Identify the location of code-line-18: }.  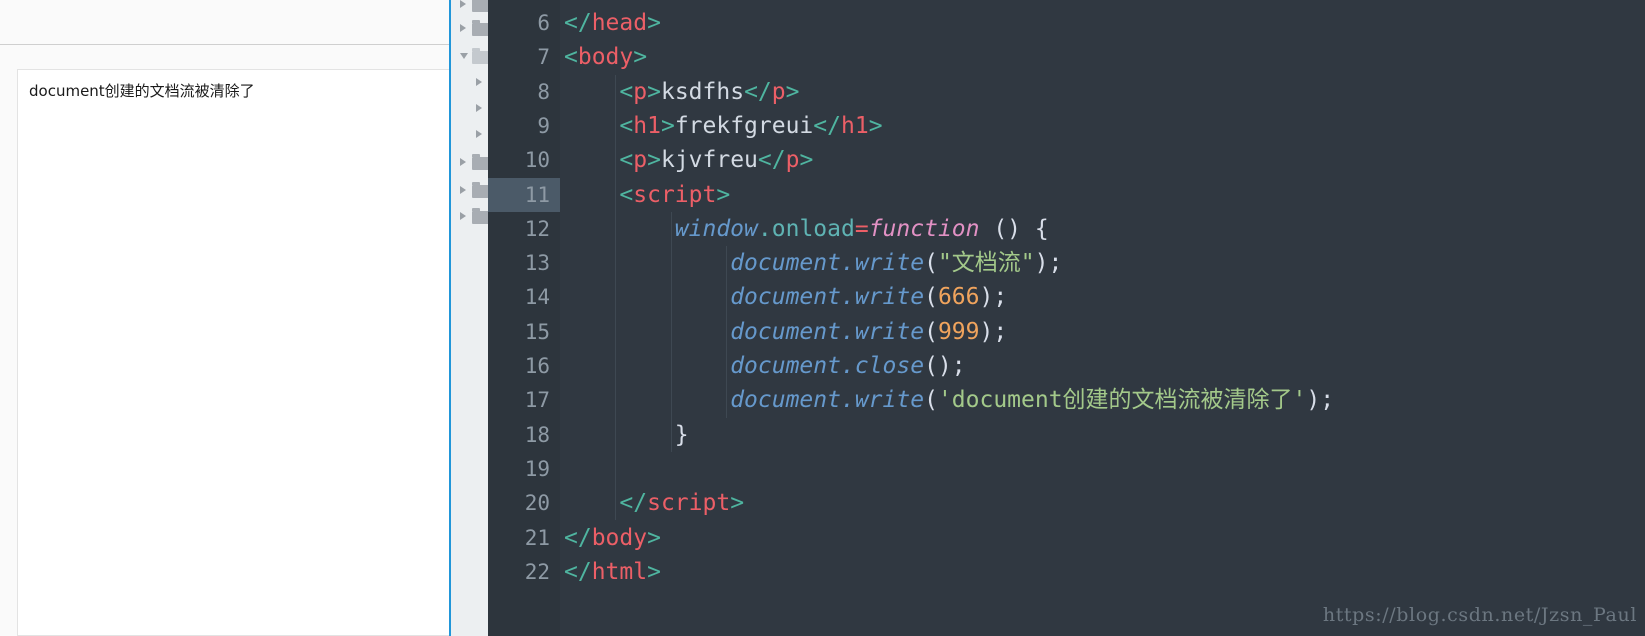
(682, 435).